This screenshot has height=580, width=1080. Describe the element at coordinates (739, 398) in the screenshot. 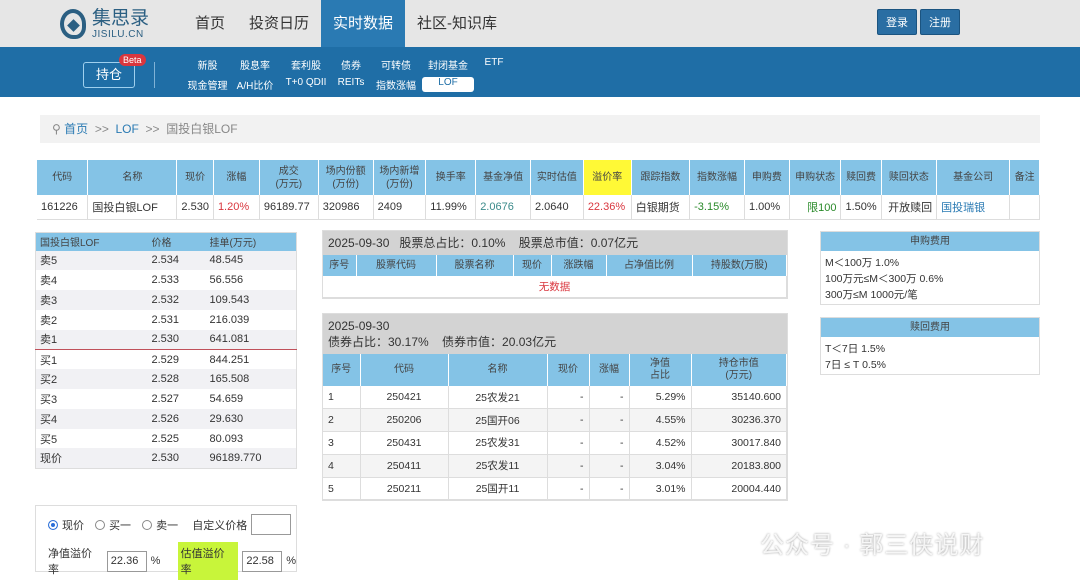

I see `table-cell: 35140.600` at that location.